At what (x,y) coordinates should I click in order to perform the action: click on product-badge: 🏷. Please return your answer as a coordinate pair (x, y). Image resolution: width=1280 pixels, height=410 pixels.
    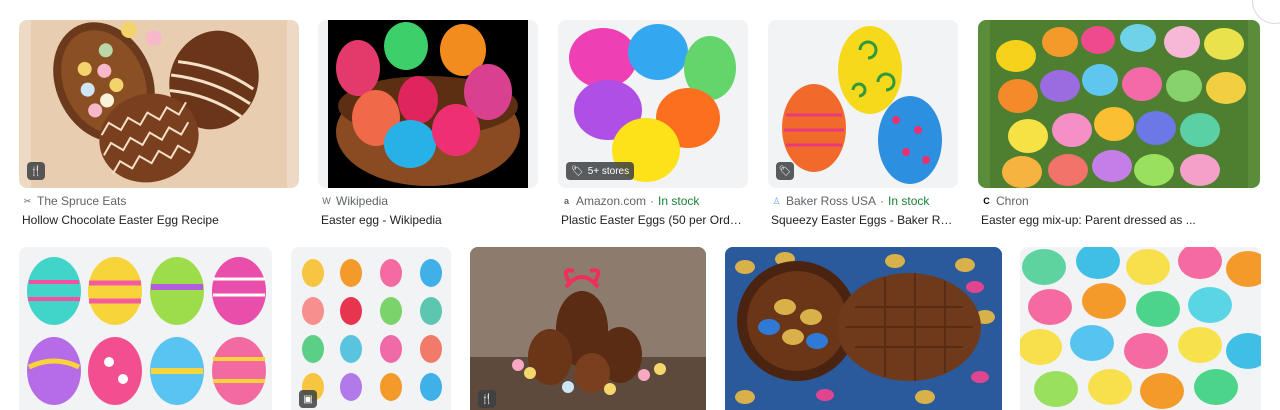
    Looking at the image, I should click on (785, 171).